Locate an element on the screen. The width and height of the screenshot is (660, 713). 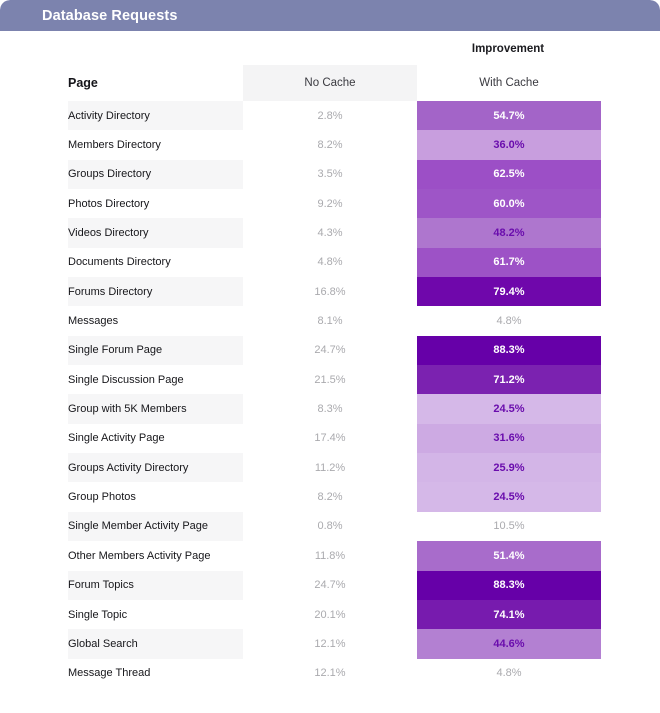
table-row: Other Members Activity Page 11.8% 51.4% is located at coordinates (330, 556).